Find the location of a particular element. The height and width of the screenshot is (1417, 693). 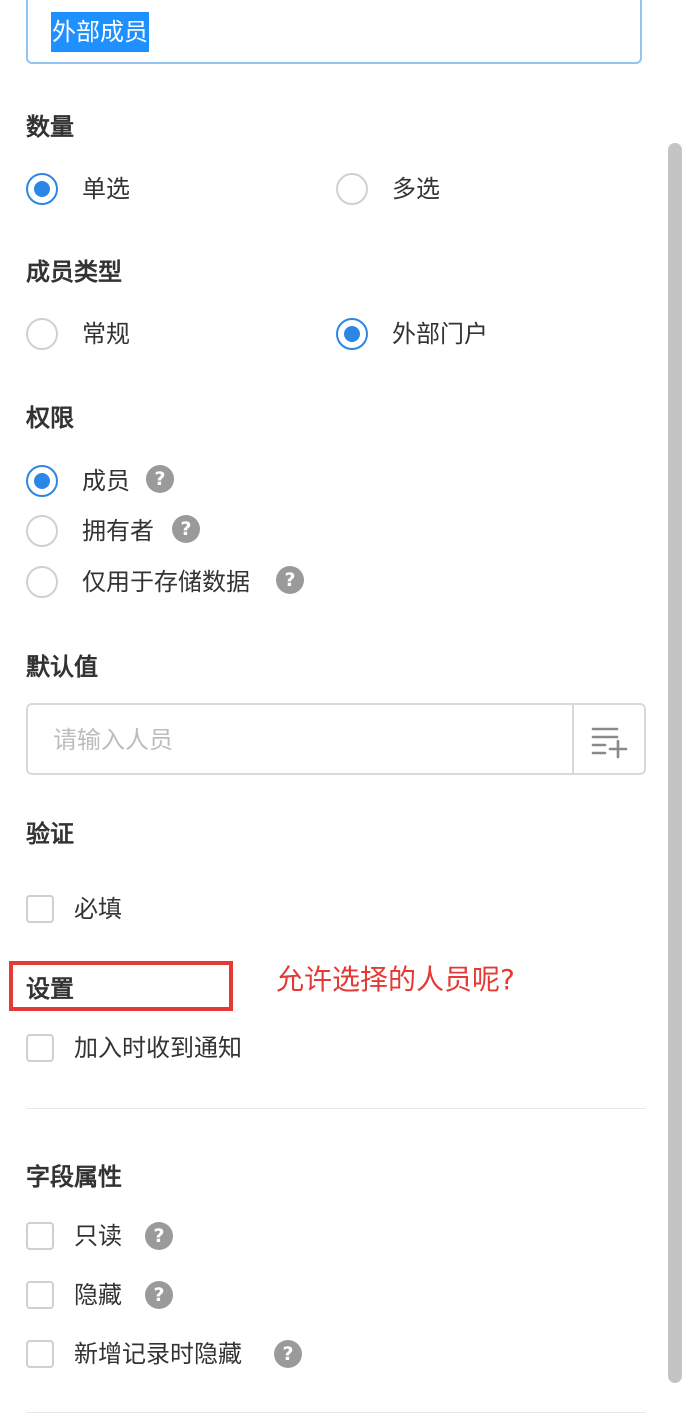

member-list-button is located at coordinates (608, 739).